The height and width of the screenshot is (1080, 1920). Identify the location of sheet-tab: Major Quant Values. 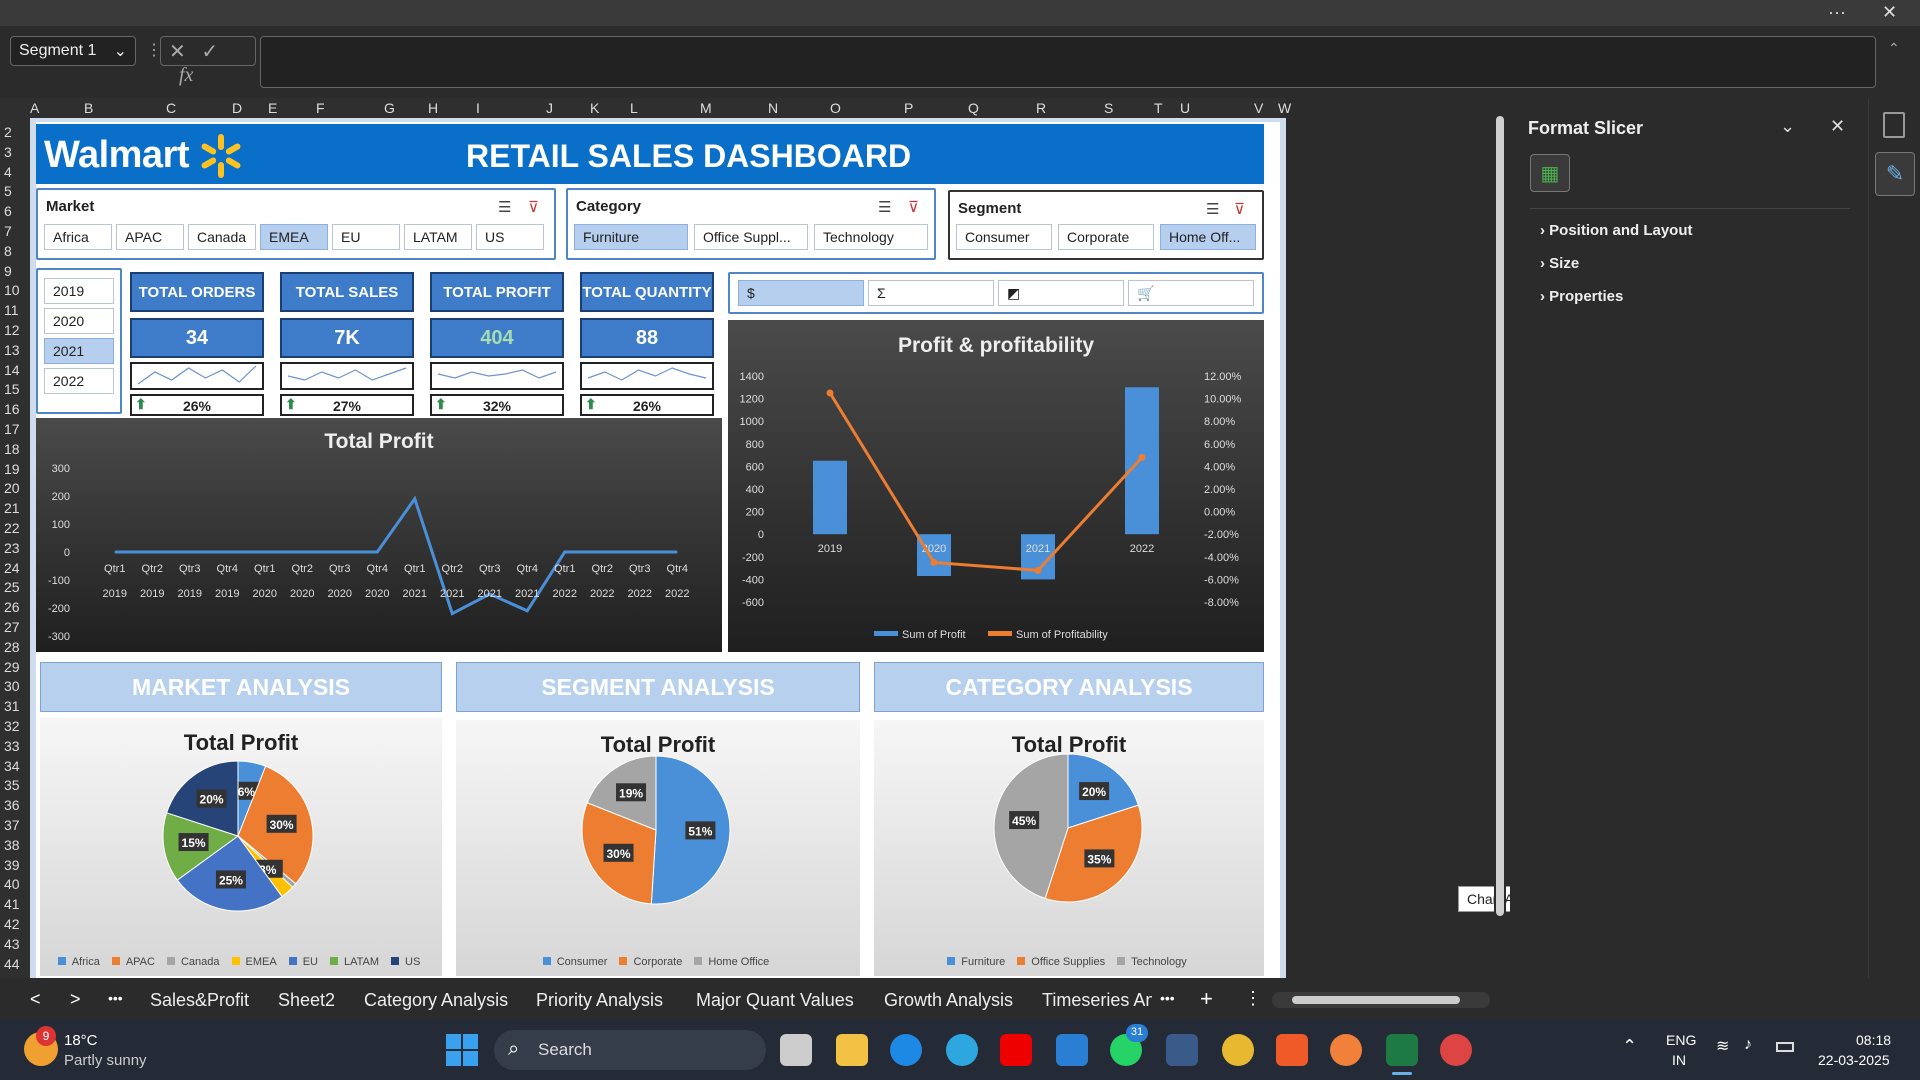
(775, 1000).